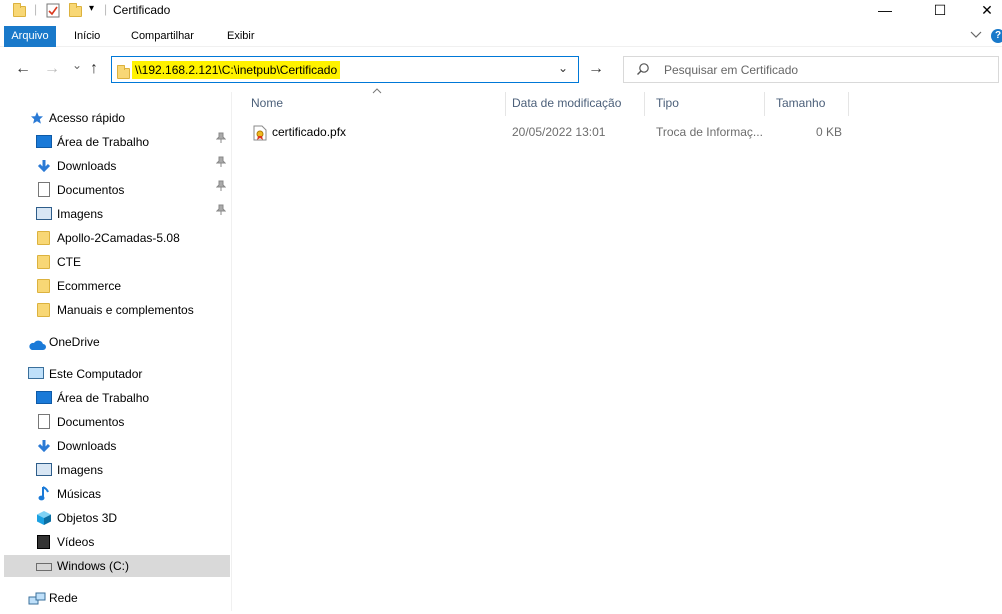  Describe the element at coordinates (44, 517) in the screenshot. I see `cube-icon` at that location.